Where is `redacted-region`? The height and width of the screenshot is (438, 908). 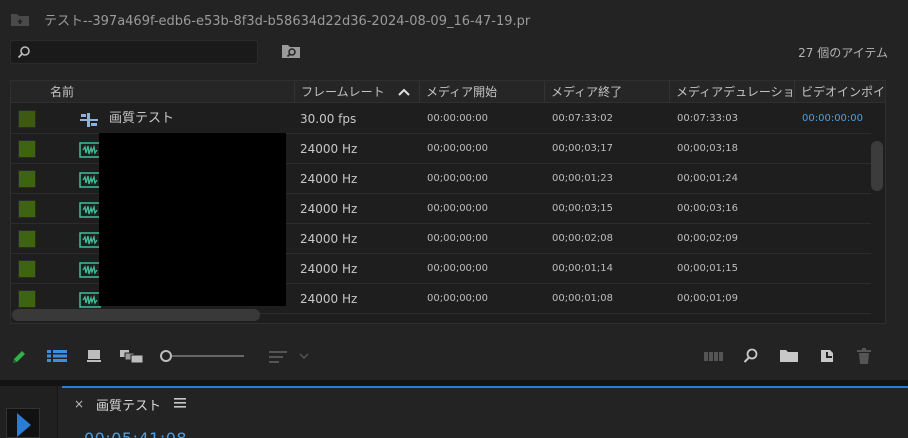
redacted-region is located at coordinates (192, 219).